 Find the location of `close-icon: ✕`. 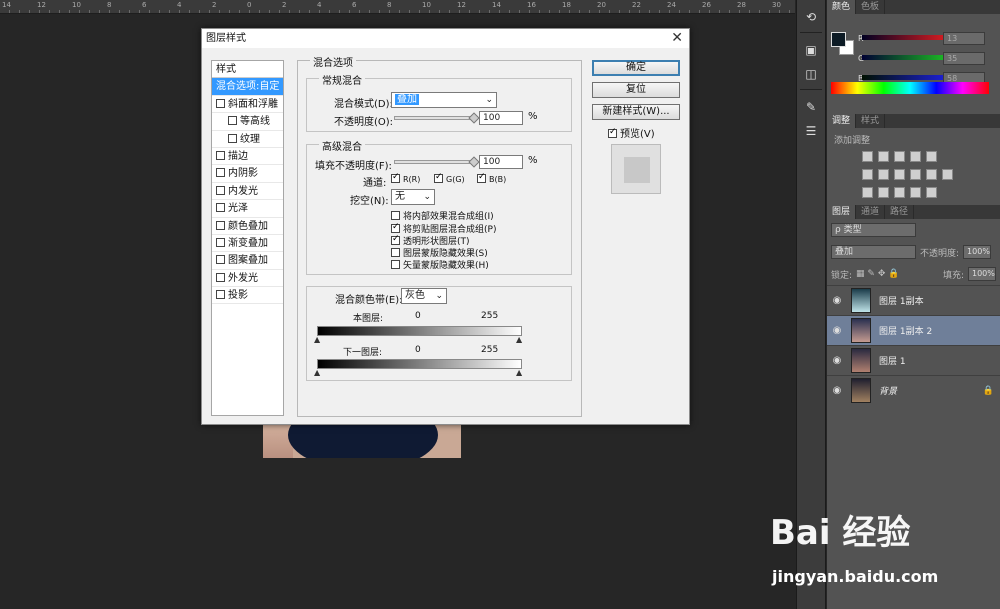

close-icon: ✕ is located at coordinates (677, 38).